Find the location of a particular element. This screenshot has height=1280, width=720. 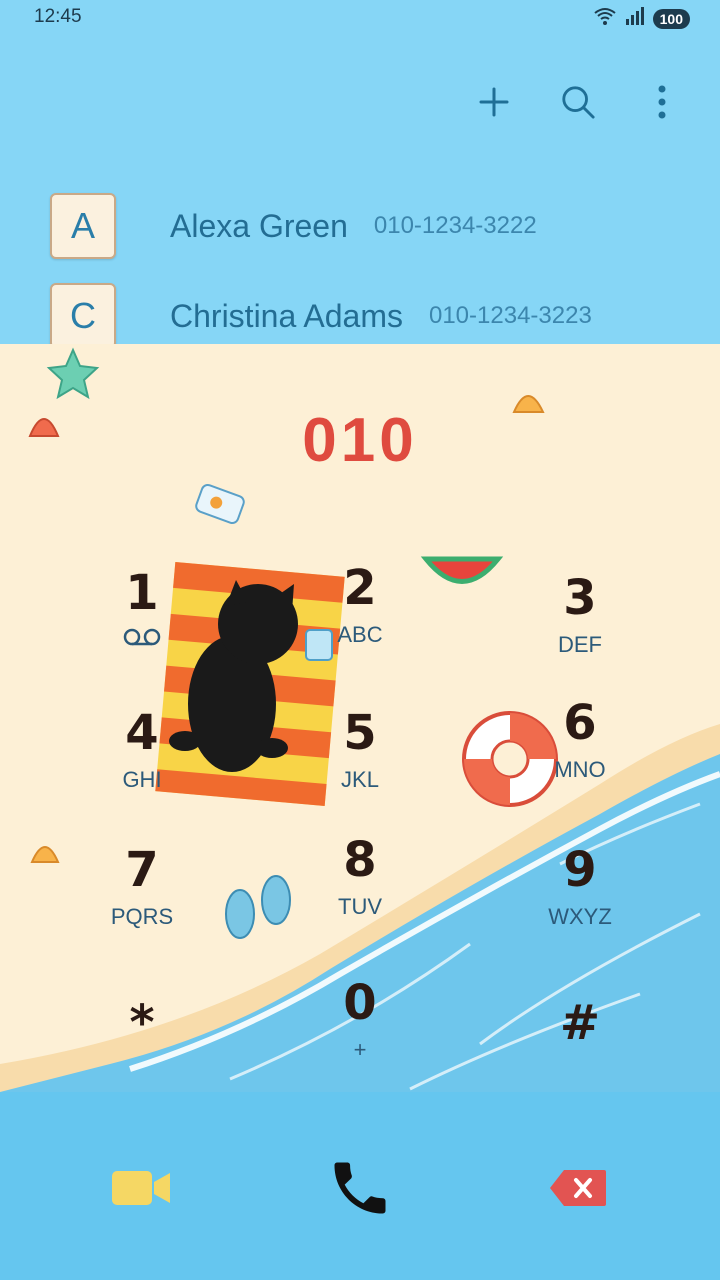

contact-name: Alexa Green is located at coordinates (259, 225).